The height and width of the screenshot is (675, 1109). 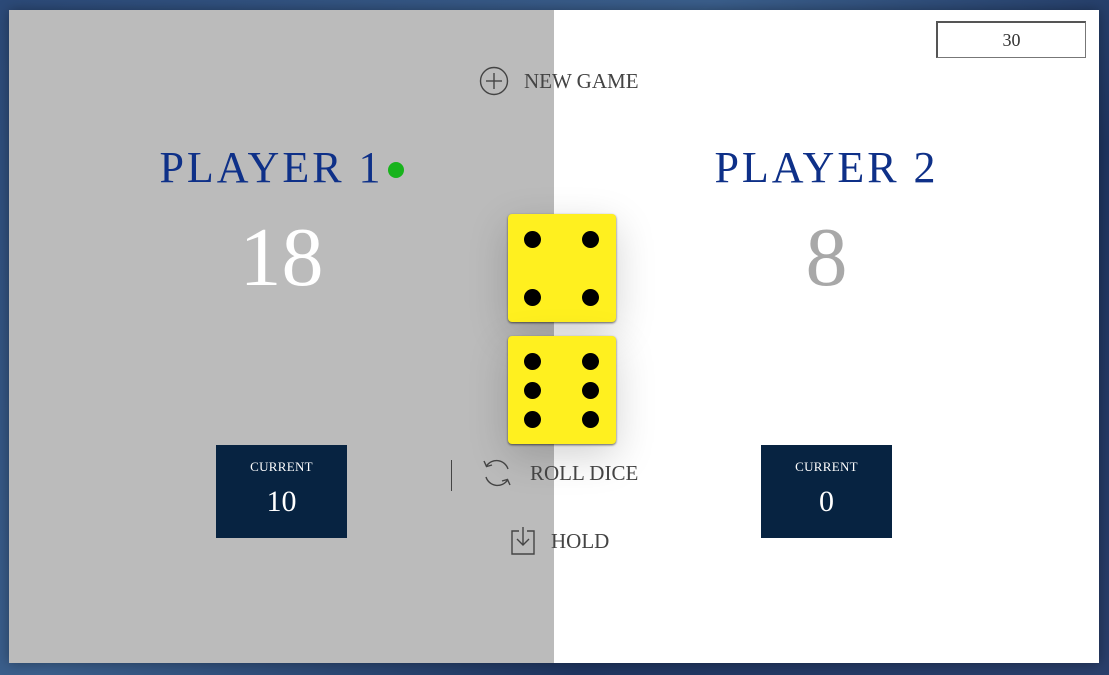 I want to click on player-2-name: PLAYER 2, so click(x=826, y=168).